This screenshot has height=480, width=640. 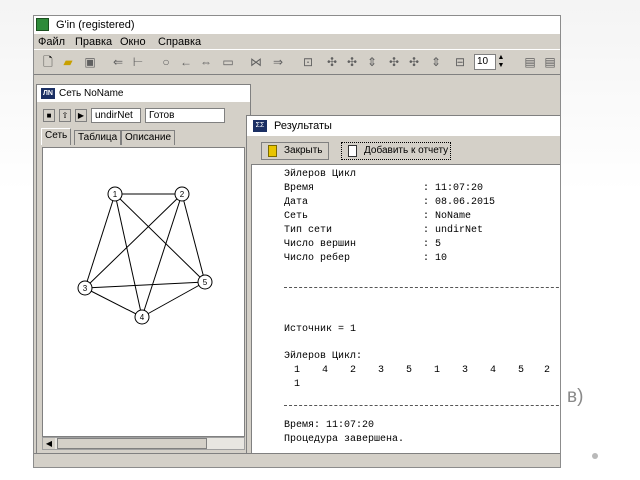 What do you see at coordinates (550, 62) in the screenshot?
I see `grid-alt-icon: ▤` at bounding box center [550, 62].